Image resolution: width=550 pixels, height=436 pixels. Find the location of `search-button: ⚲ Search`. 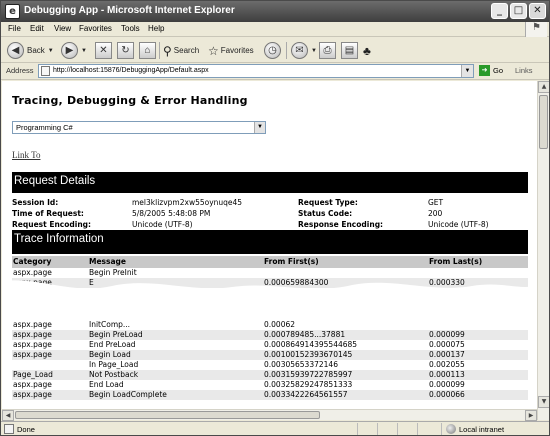

search-button: ⚲ Search is located at coordinates (181, 50).